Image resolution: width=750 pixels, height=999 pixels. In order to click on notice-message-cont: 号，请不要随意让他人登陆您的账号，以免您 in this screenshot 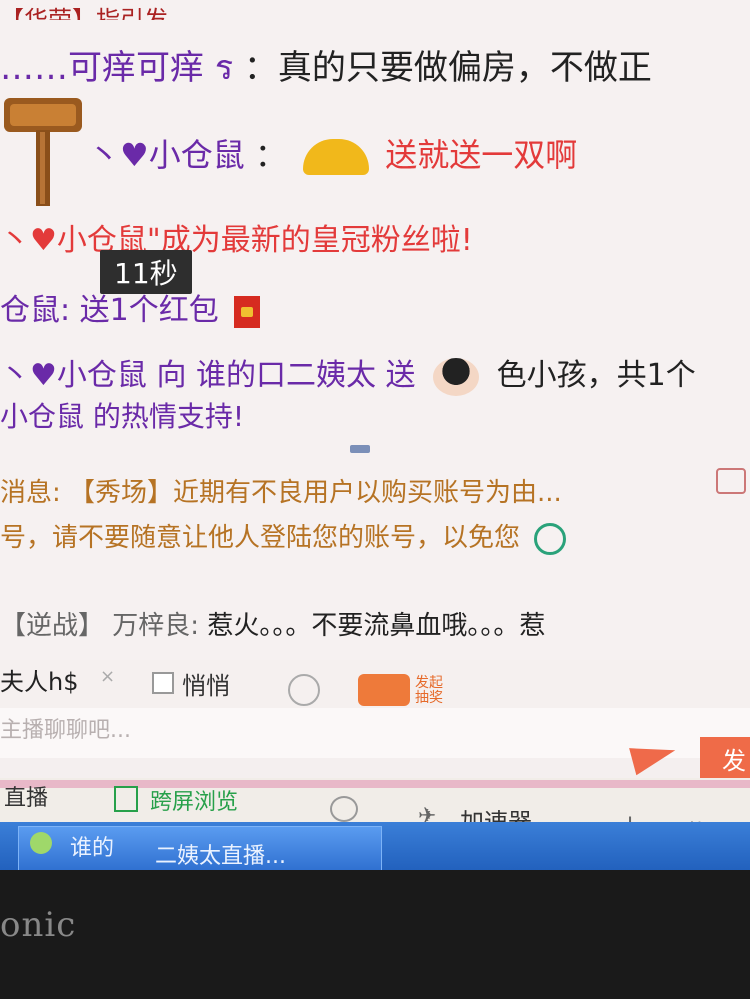, I will do `click(283, 536)`.